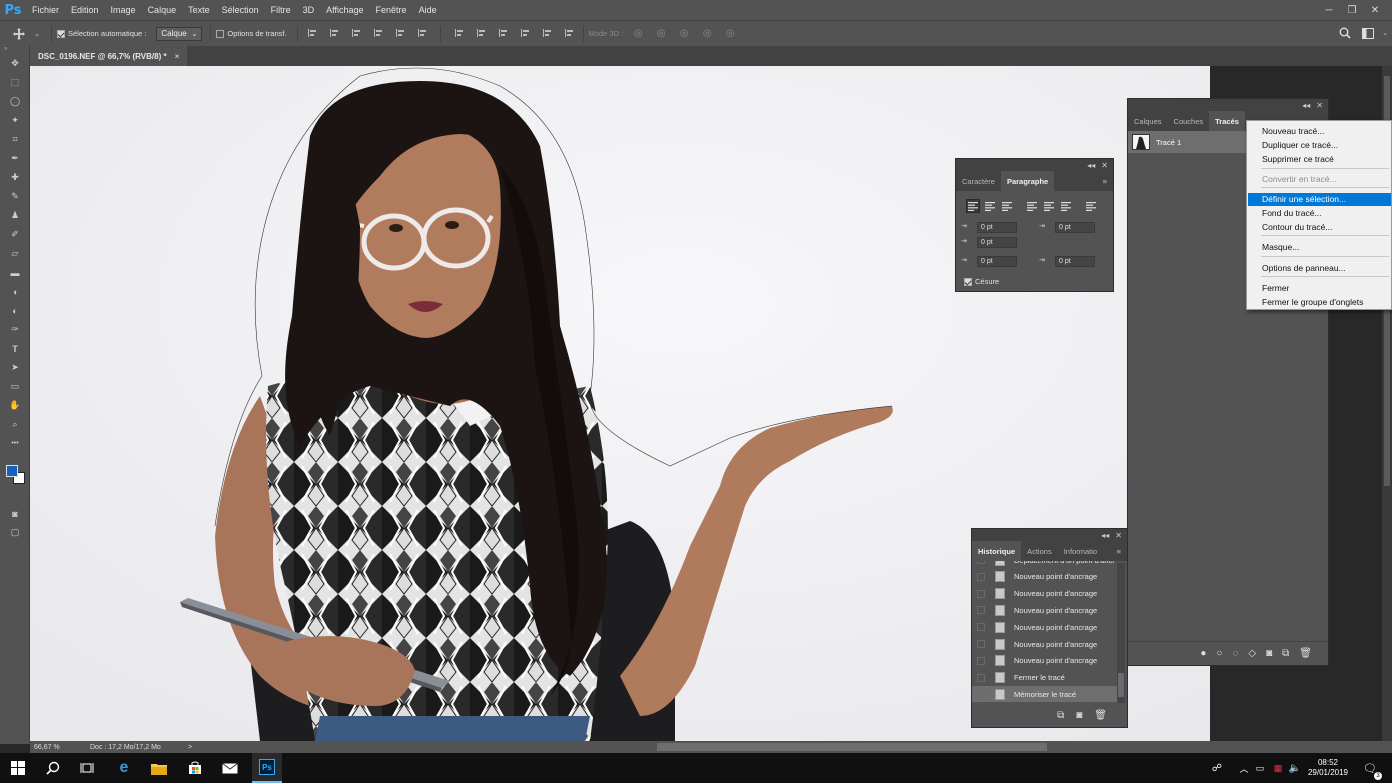  What do you see at coordinates (1203, 653) in the screenshot?
I see `fill-path-icon: ●` at bounding box center [1203, 653].